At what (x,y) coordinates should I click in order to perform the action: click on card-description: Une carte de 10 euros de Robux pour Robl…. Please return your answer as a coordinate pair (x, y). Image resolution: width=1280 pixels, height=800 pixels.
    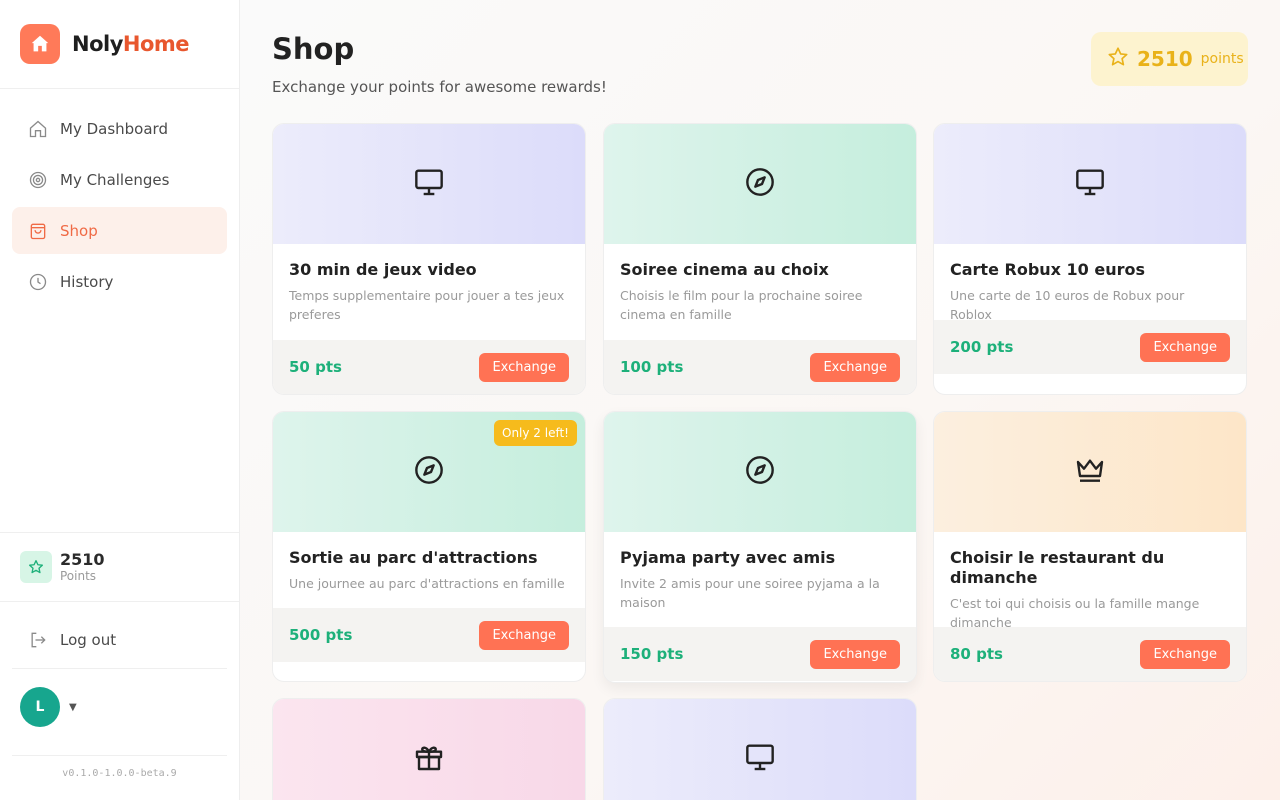
    Looking at the image, I should click on (1067, 305).